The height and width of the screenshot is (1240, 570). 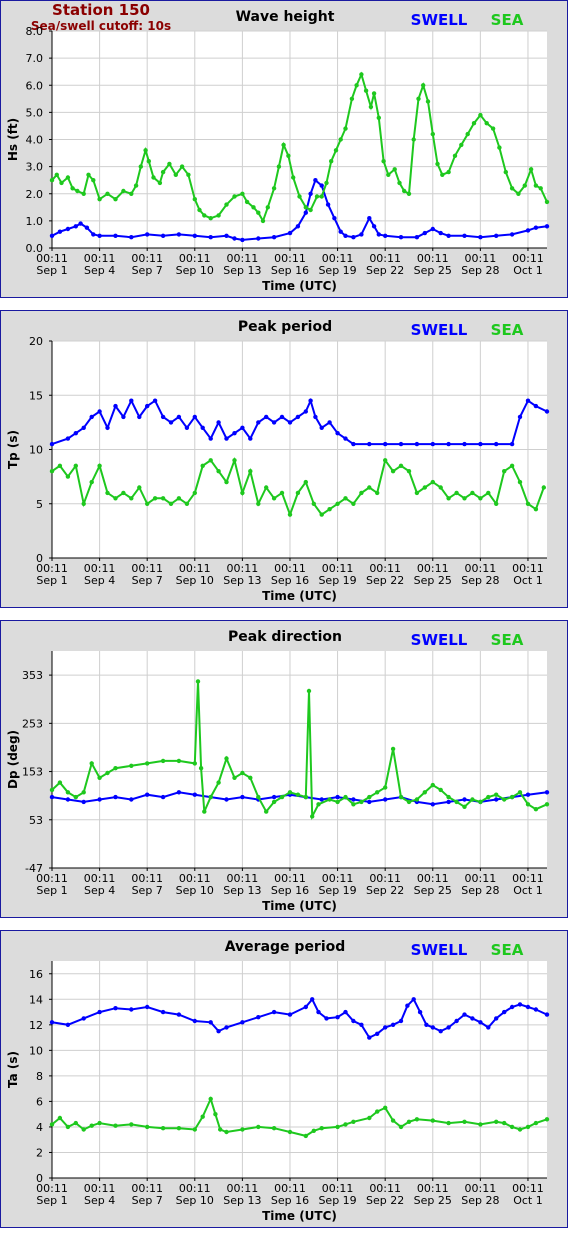 What do you see at coordinates (528, 270) in the screenshot?
I see `x-tick-date: Oct 1` at bounding box center [528, 270].